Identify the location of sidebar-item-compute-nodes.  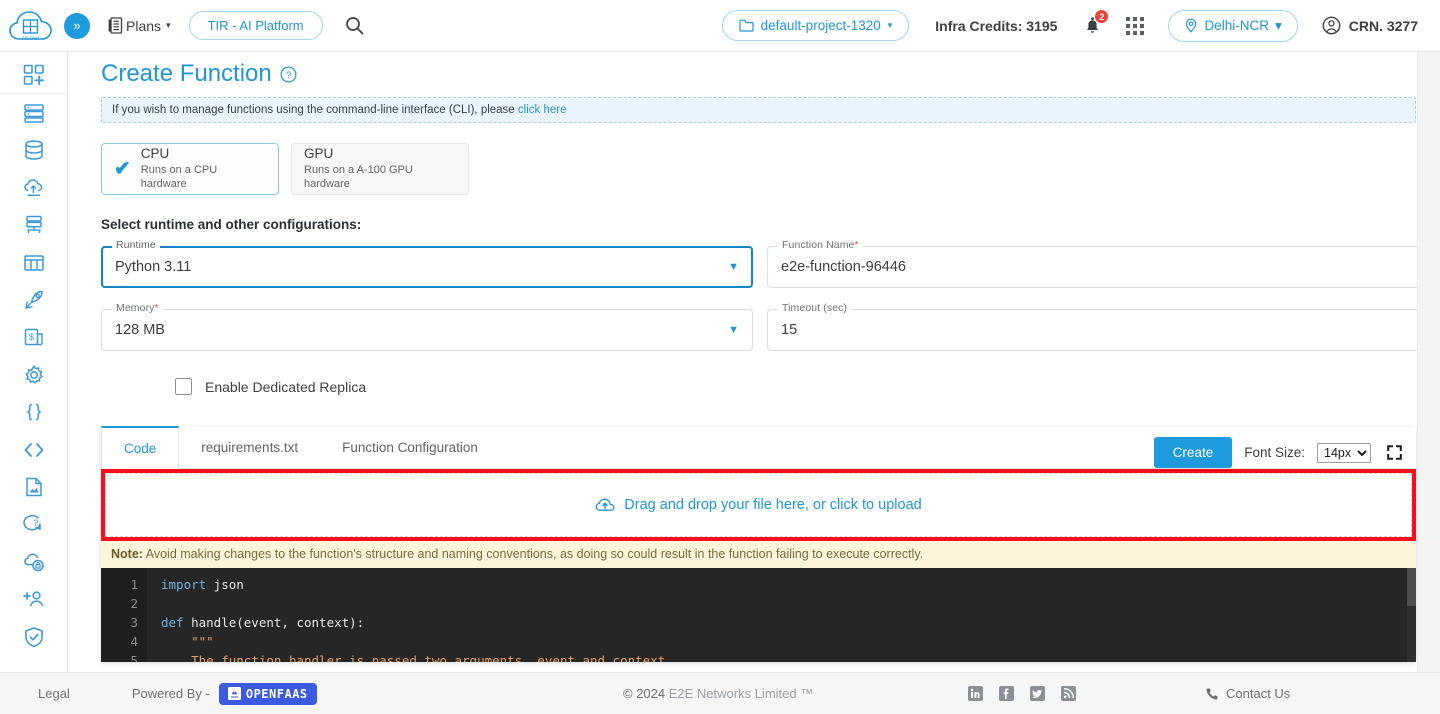
(33, 112).